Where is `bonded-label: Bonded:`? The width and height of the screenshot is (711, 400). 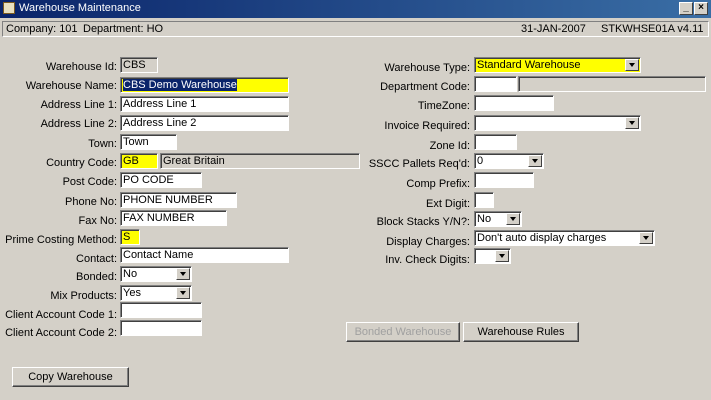
bonded-label: Bonded: is located at coordinates (96, 277).